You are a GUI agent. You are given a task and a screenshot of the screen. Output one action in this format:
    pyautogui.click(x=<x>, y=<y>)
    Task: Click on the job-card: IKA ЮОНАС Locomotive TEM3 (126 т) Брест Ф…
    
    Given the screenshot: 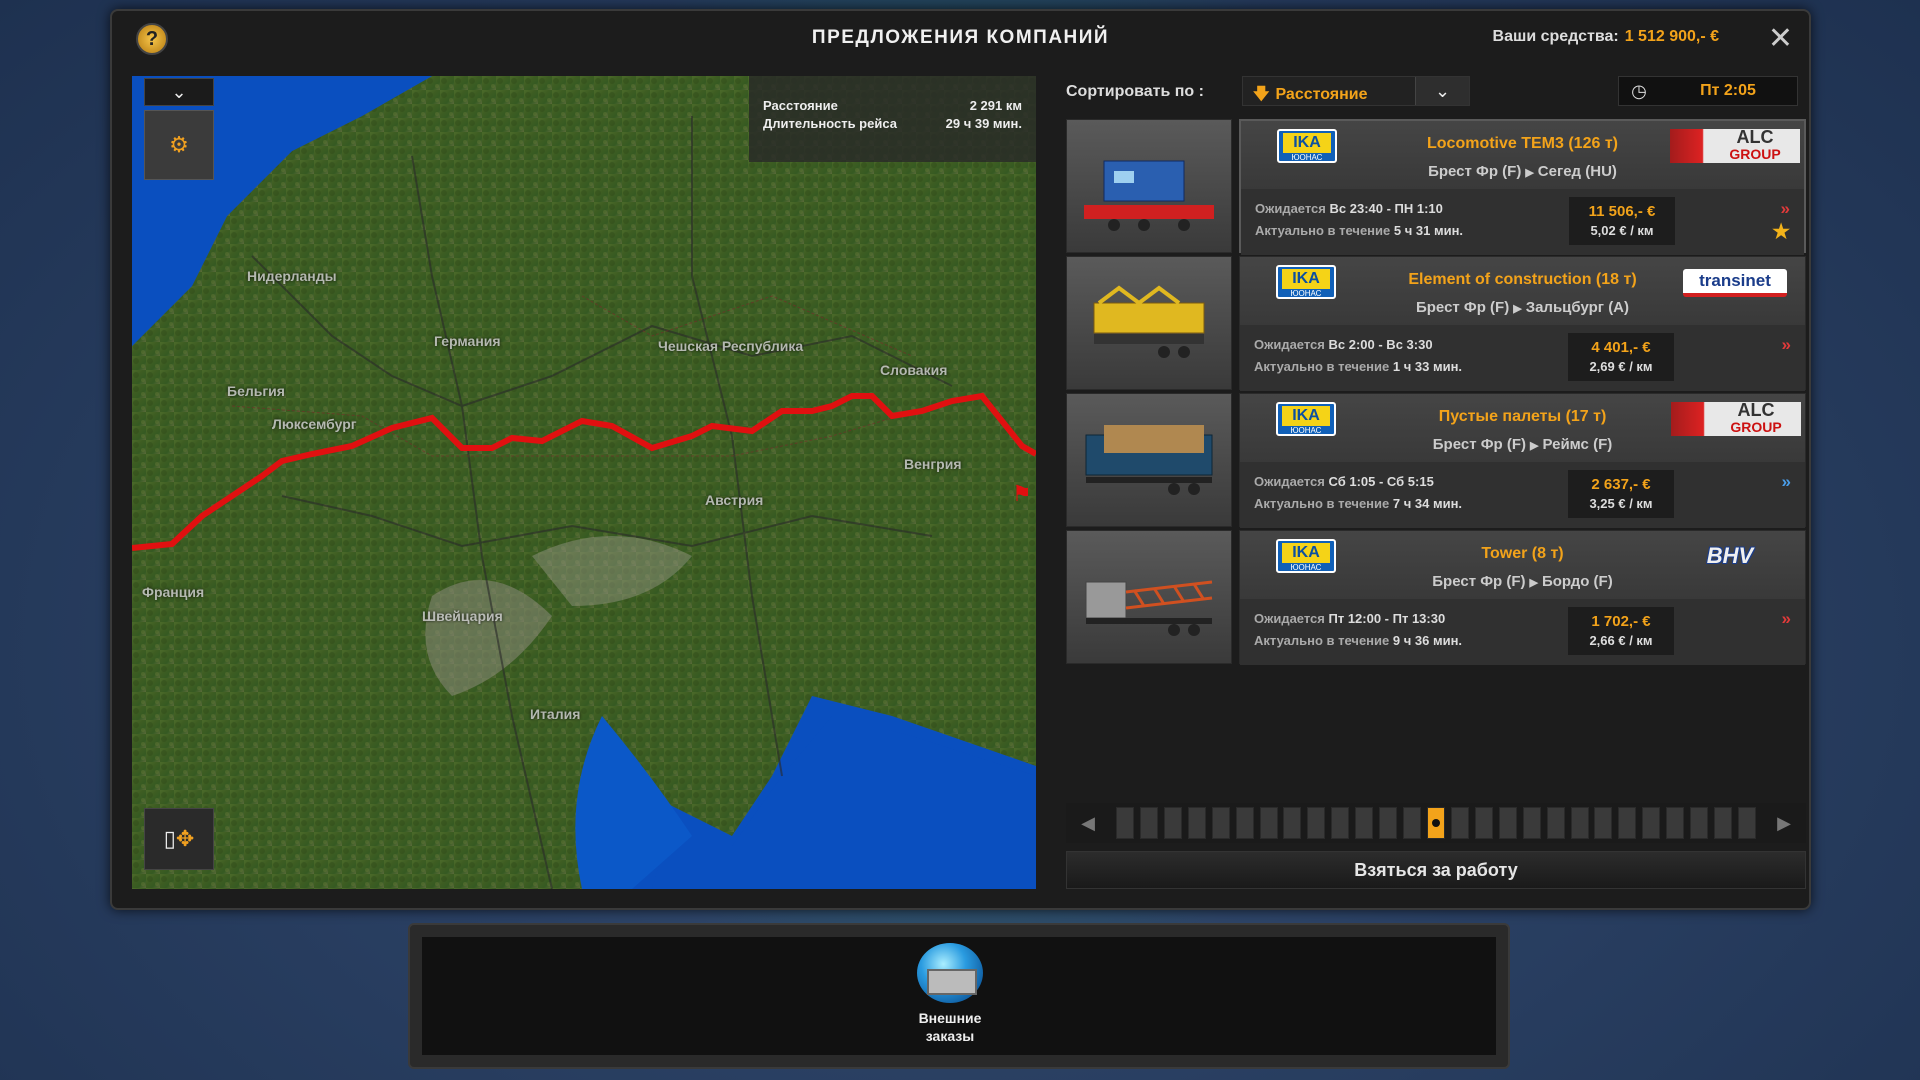 What is the action you would take?
    pyautogui.click(x=1522, y=187)
    